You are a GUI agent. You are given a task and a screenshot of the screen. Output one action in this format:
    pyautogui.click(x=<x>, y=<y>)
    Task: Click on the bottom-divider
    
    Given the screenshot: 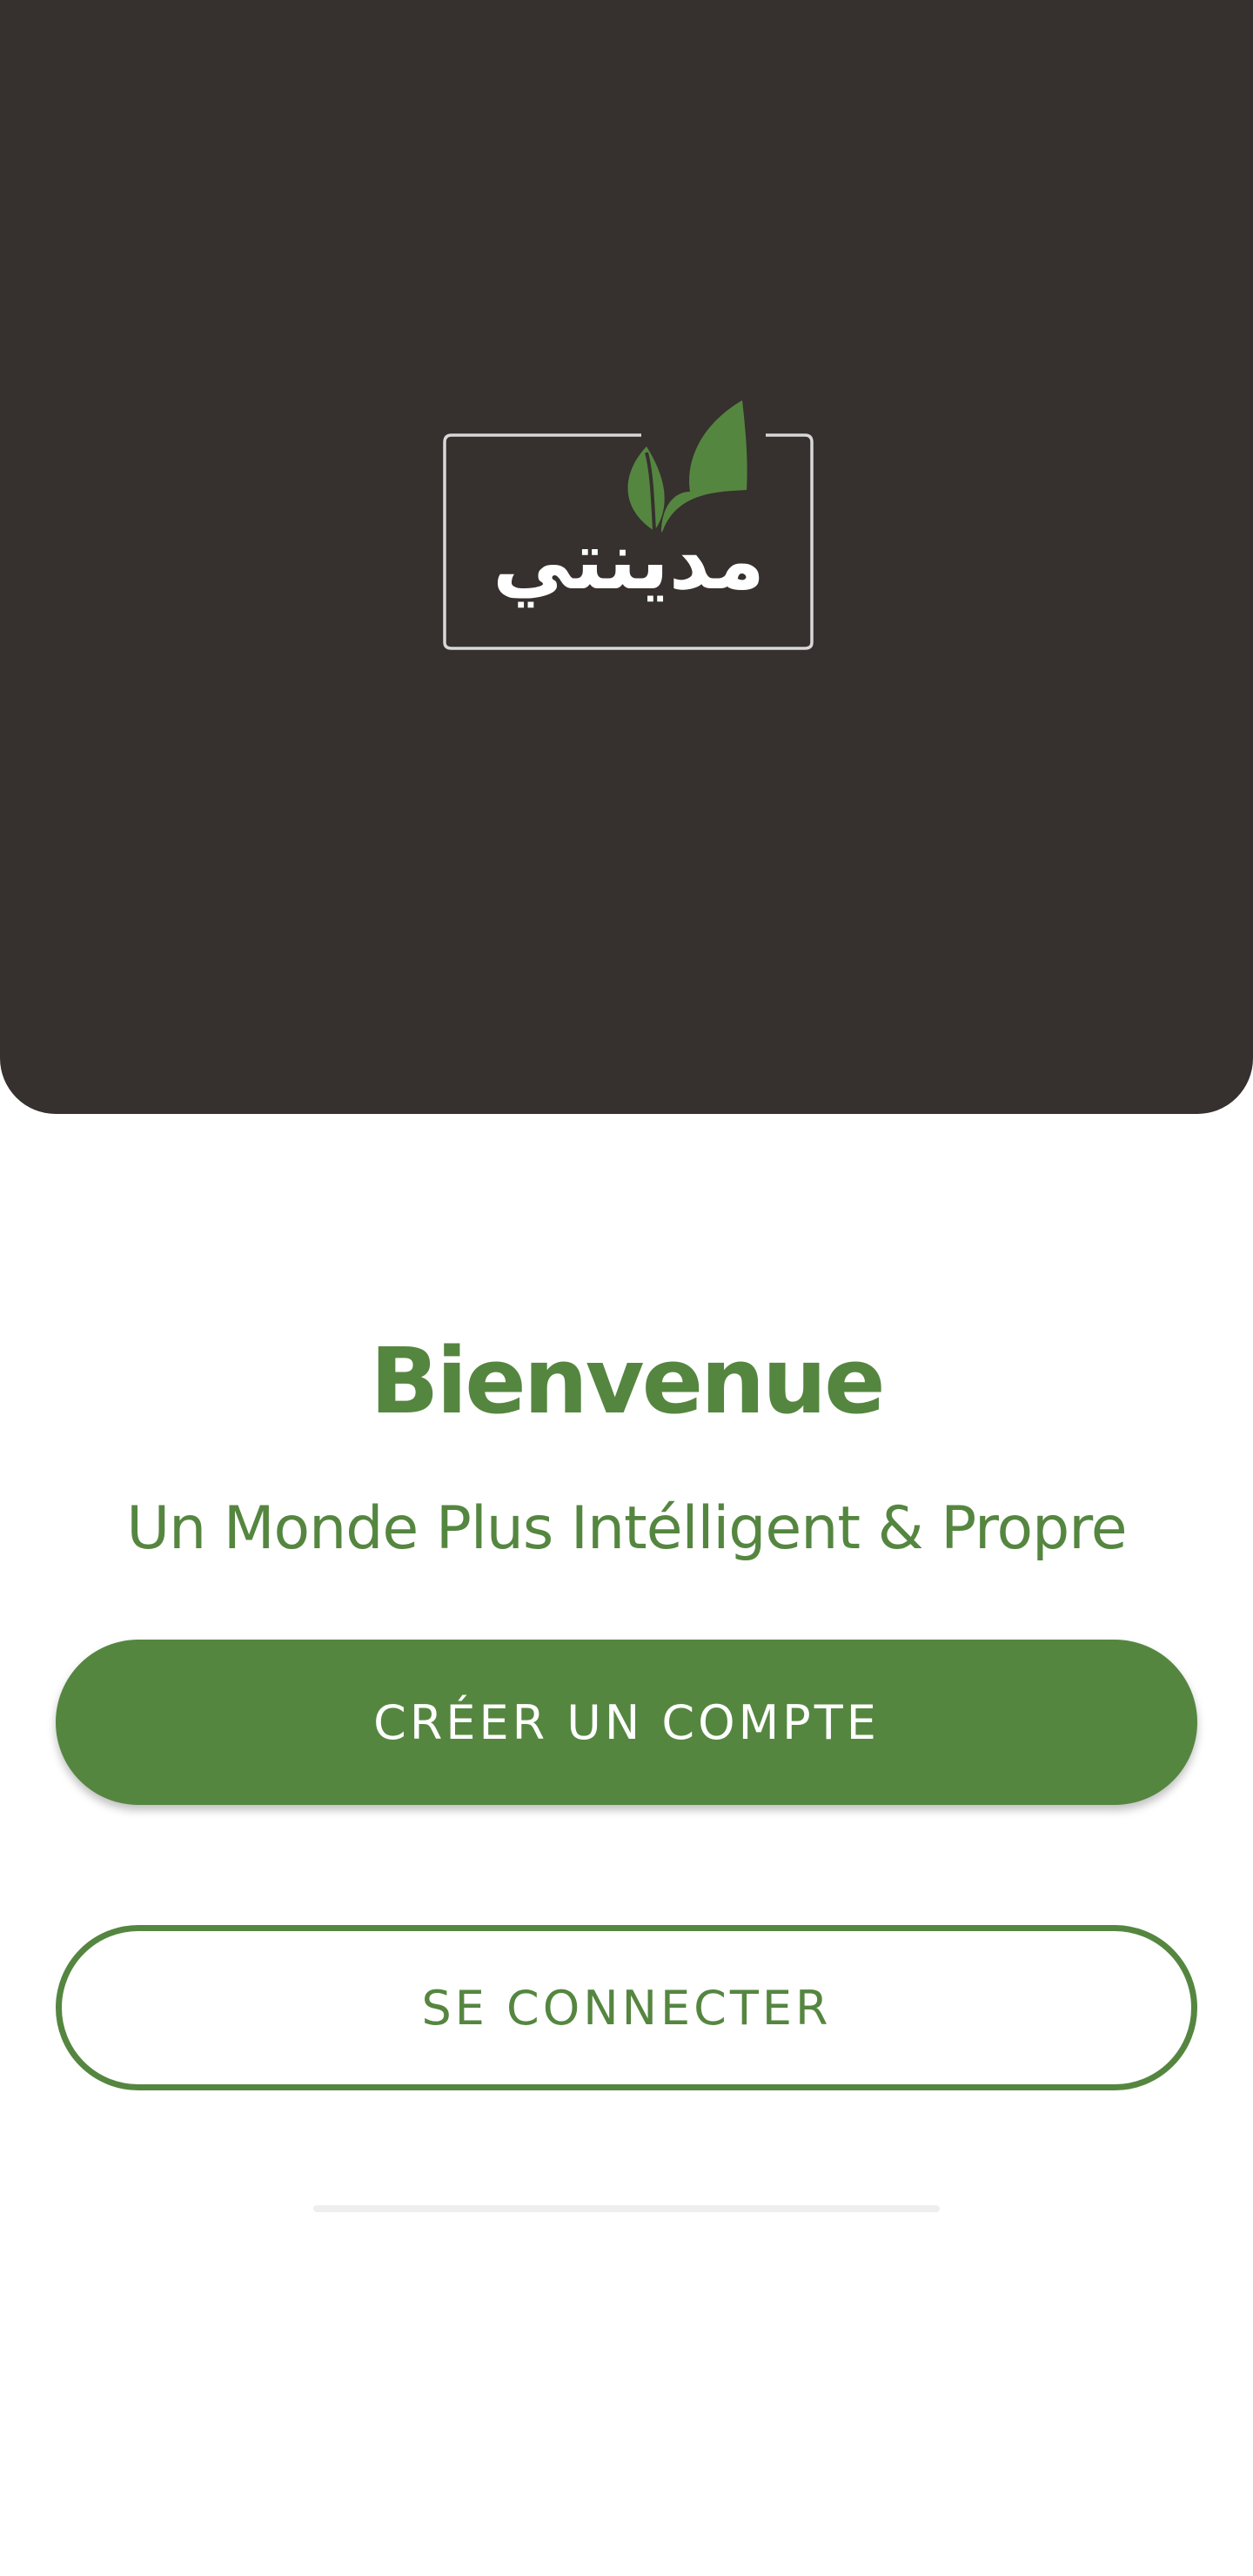 What is the action you would take?
    pyautogui.click(x=626, y=2208)
    